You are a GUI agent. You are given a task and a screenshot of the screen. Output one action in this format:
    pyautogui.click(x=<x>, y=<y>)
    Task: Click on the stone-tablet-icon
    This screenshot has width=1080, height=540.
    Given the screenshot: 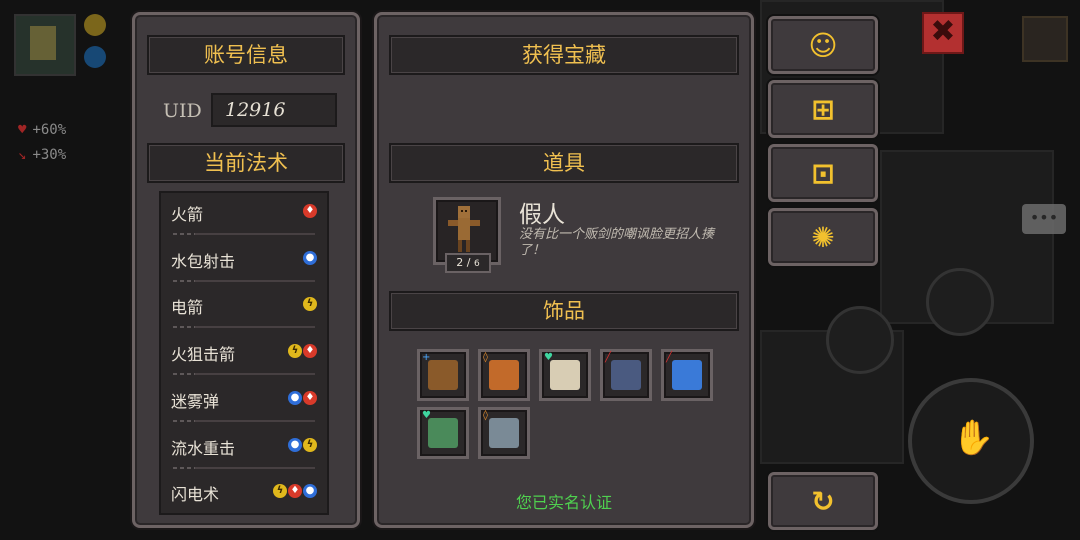 What is the action you would take?
    pyautogui.click(x=626, y=375)
    